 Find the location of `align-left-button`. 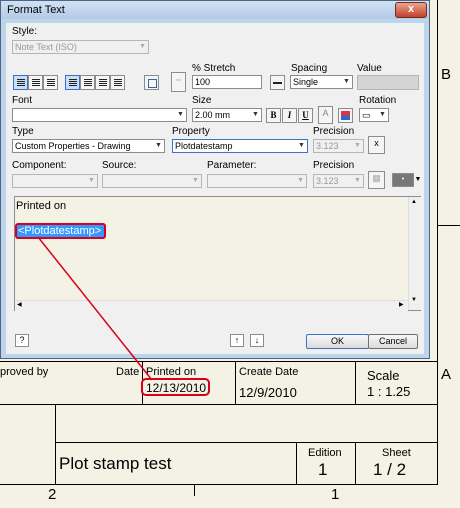

align-left-button is located at coordinates (20, 82).